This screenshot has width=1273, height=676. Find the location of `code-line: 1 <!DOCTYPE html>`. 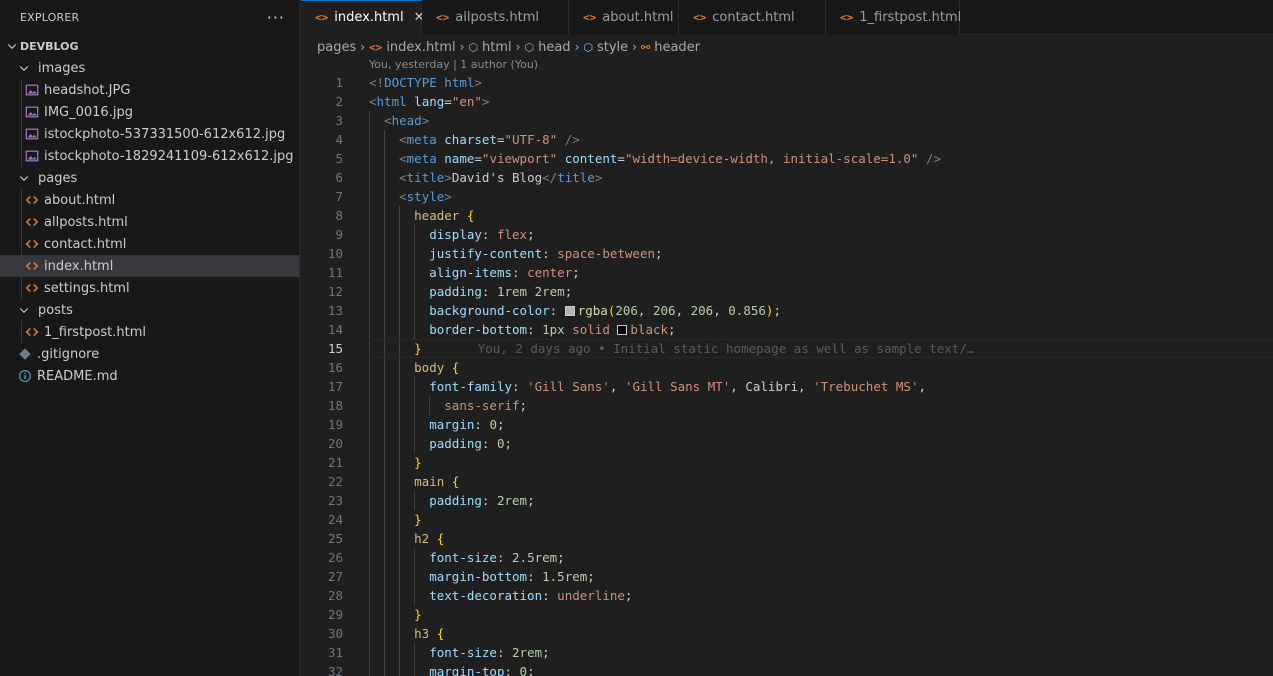

code-line: 1 <!DOCTYPE html> is located at coordinates (787, 82).